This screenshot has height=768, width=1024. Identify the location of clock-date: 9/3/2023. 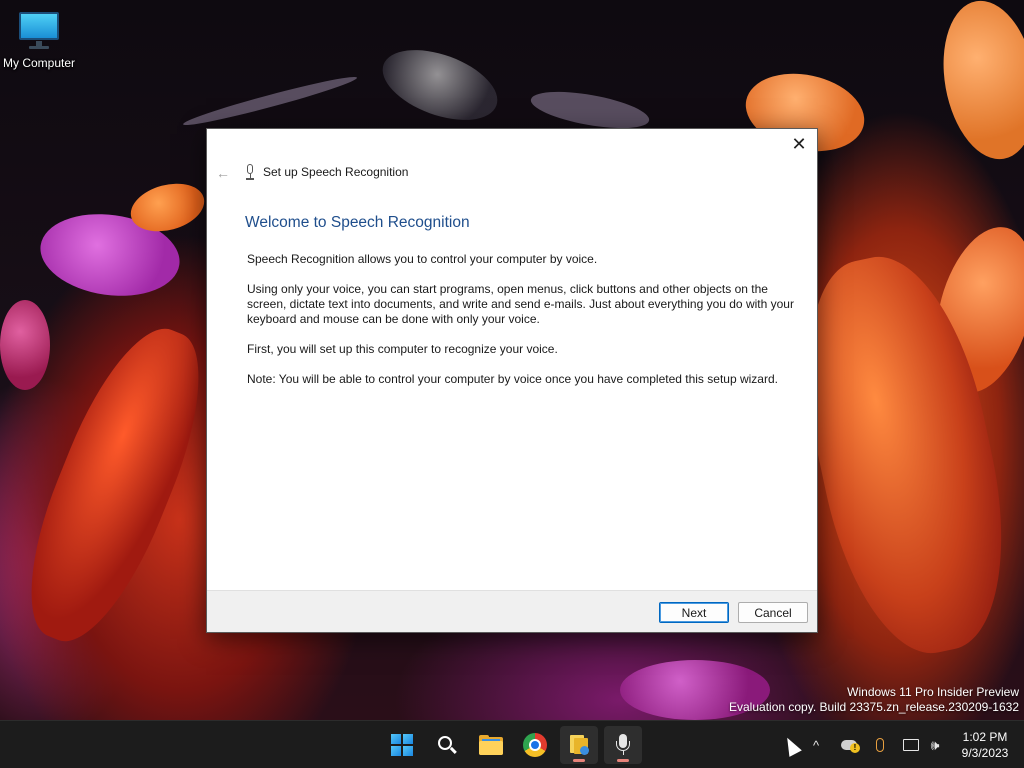
(985, 753).